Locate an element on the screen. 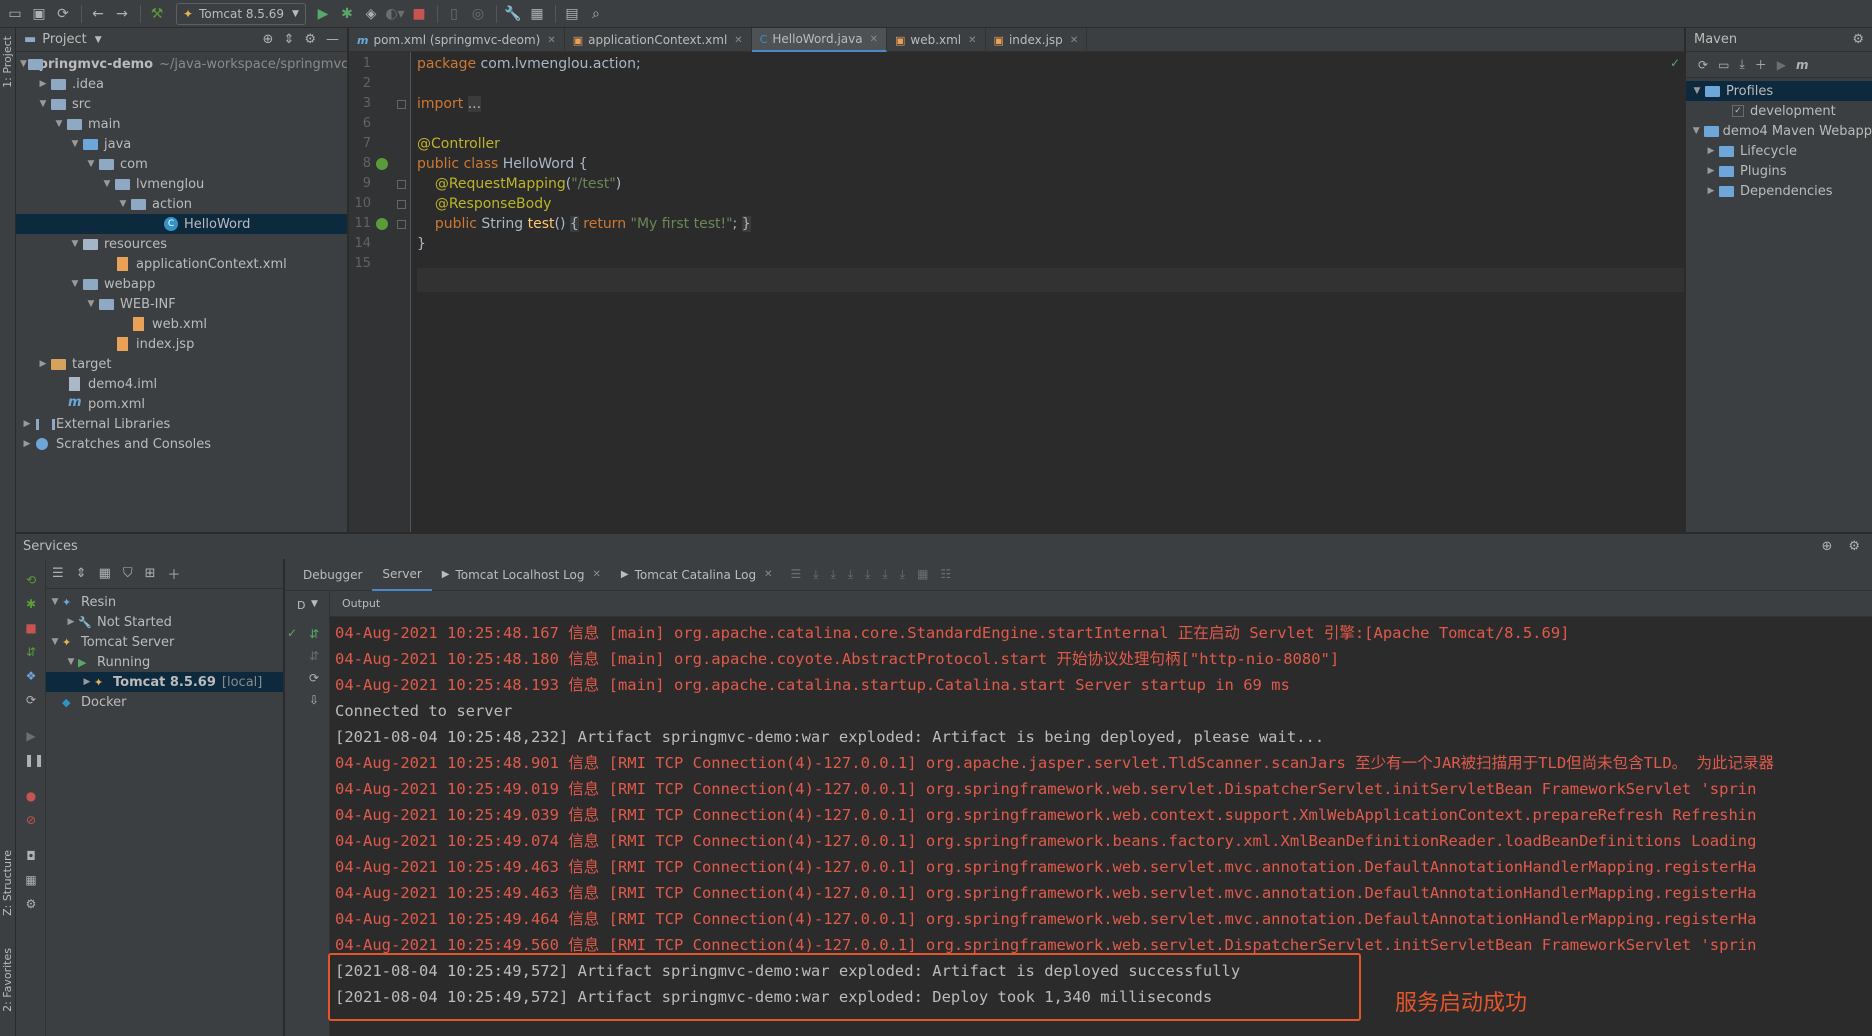 This screenshot has width=1872, height=1036. rerun-icon: ⟲ is located at coordinates (31, 580).